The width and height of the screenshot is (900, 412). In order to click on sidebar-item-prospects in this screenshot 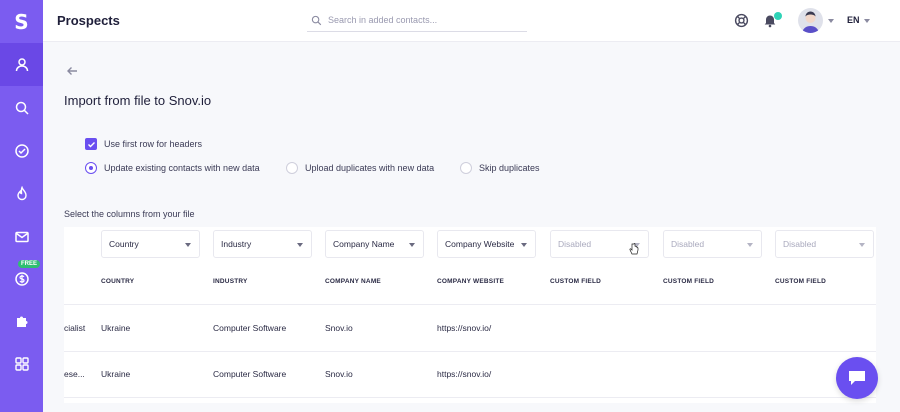, I will do `click(21, 64)`.